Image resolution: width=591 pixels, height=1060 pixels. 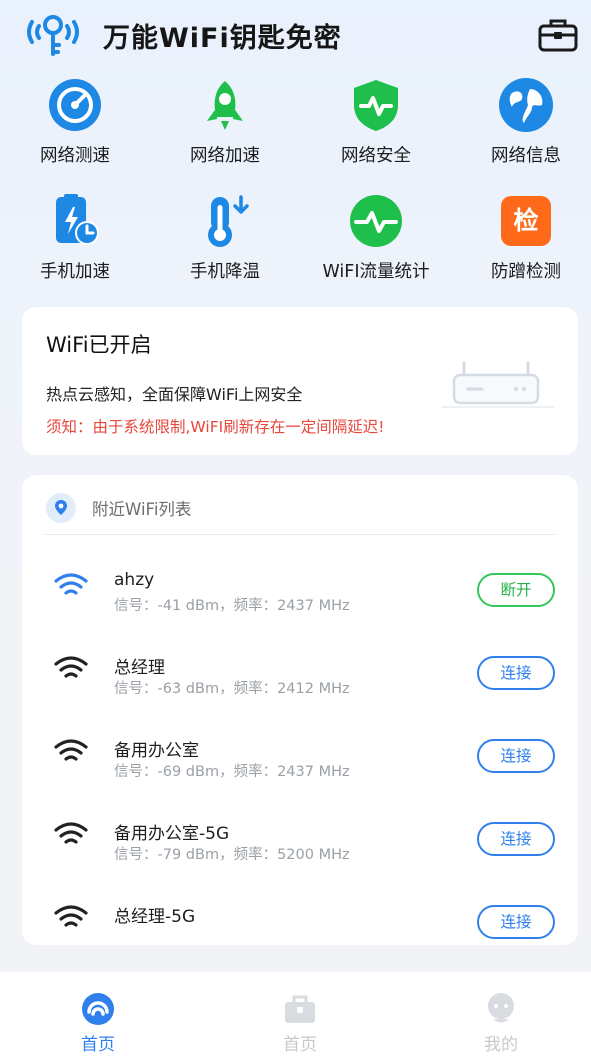 What do you see at coordinates (98, 1009) in the screenshot?
I see `home-tab-icon` at bounding box center [98, 1009].